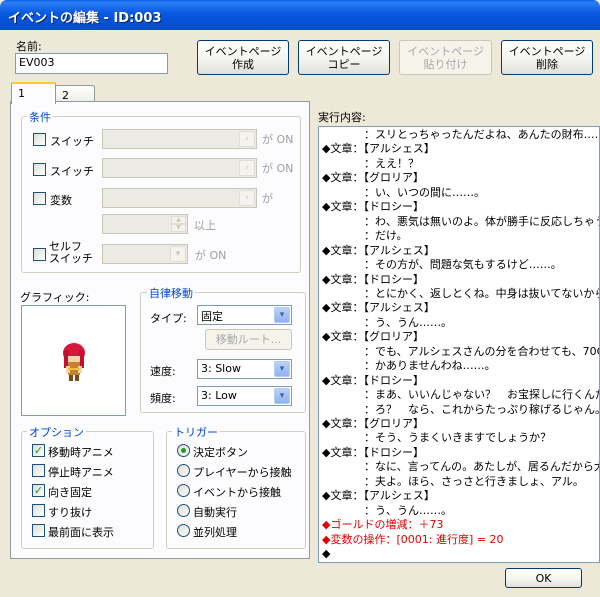 The width and height of the screenshot is (600, 597). I want to click on variable-select: ›, so click(179, 198).